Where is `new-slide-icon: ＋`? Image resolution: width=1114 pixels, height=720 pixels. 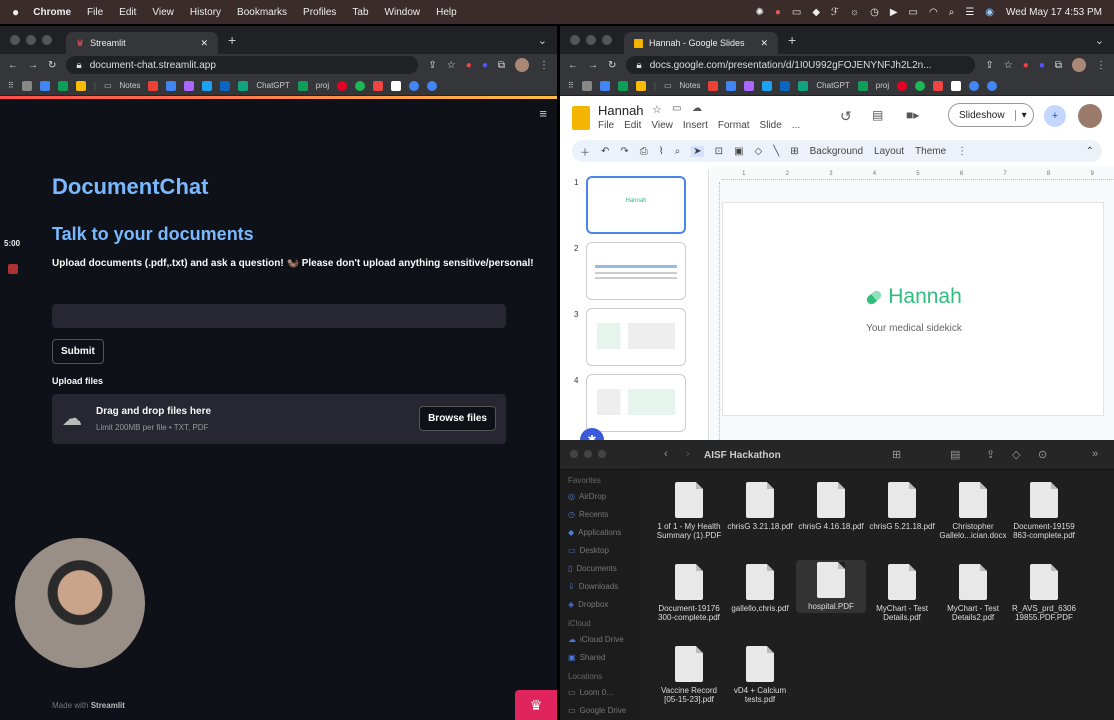
new-slide-icon: ＋ is located at coordinates (585, 151).